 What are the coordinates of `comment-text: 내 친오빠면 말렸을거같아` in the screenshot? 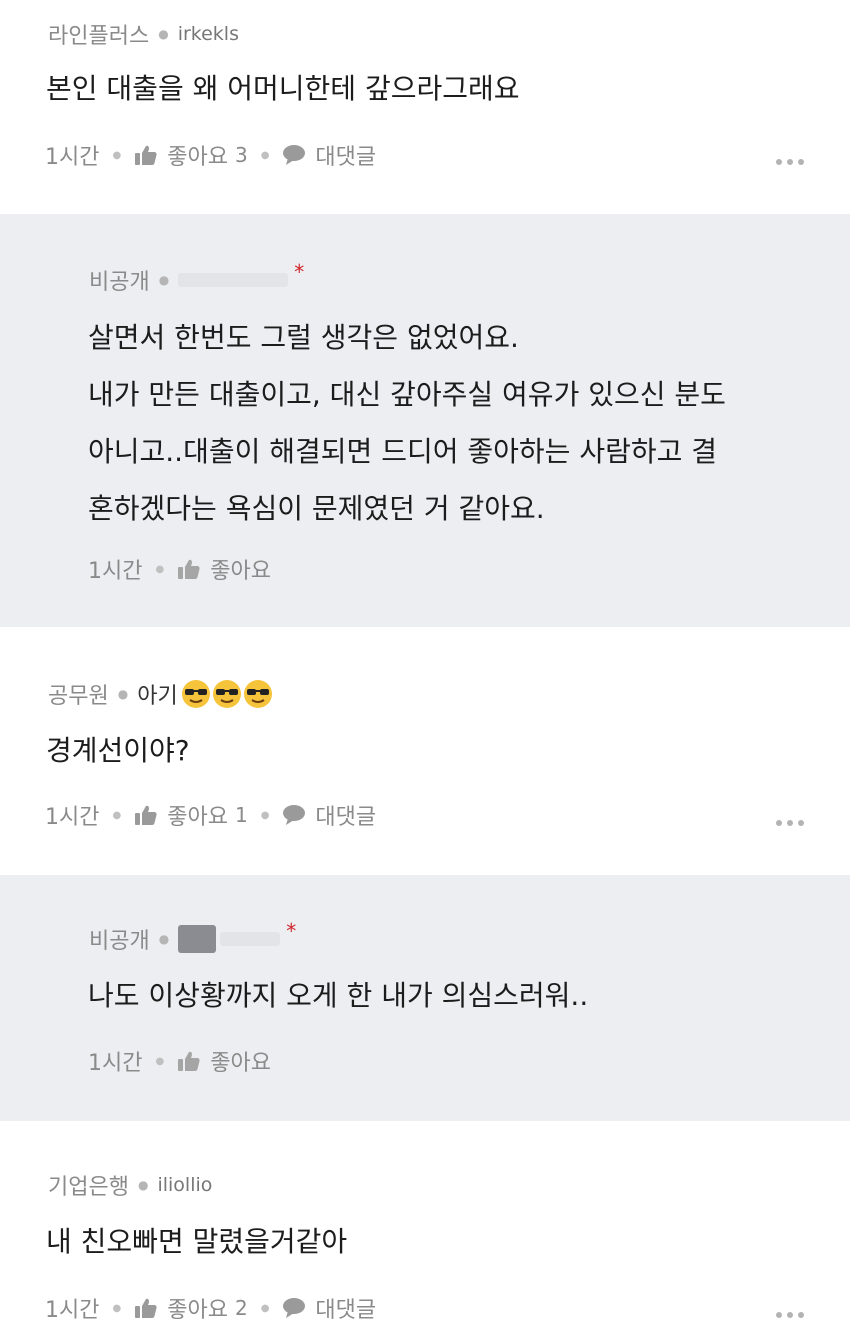 It's located at (197, 1241).